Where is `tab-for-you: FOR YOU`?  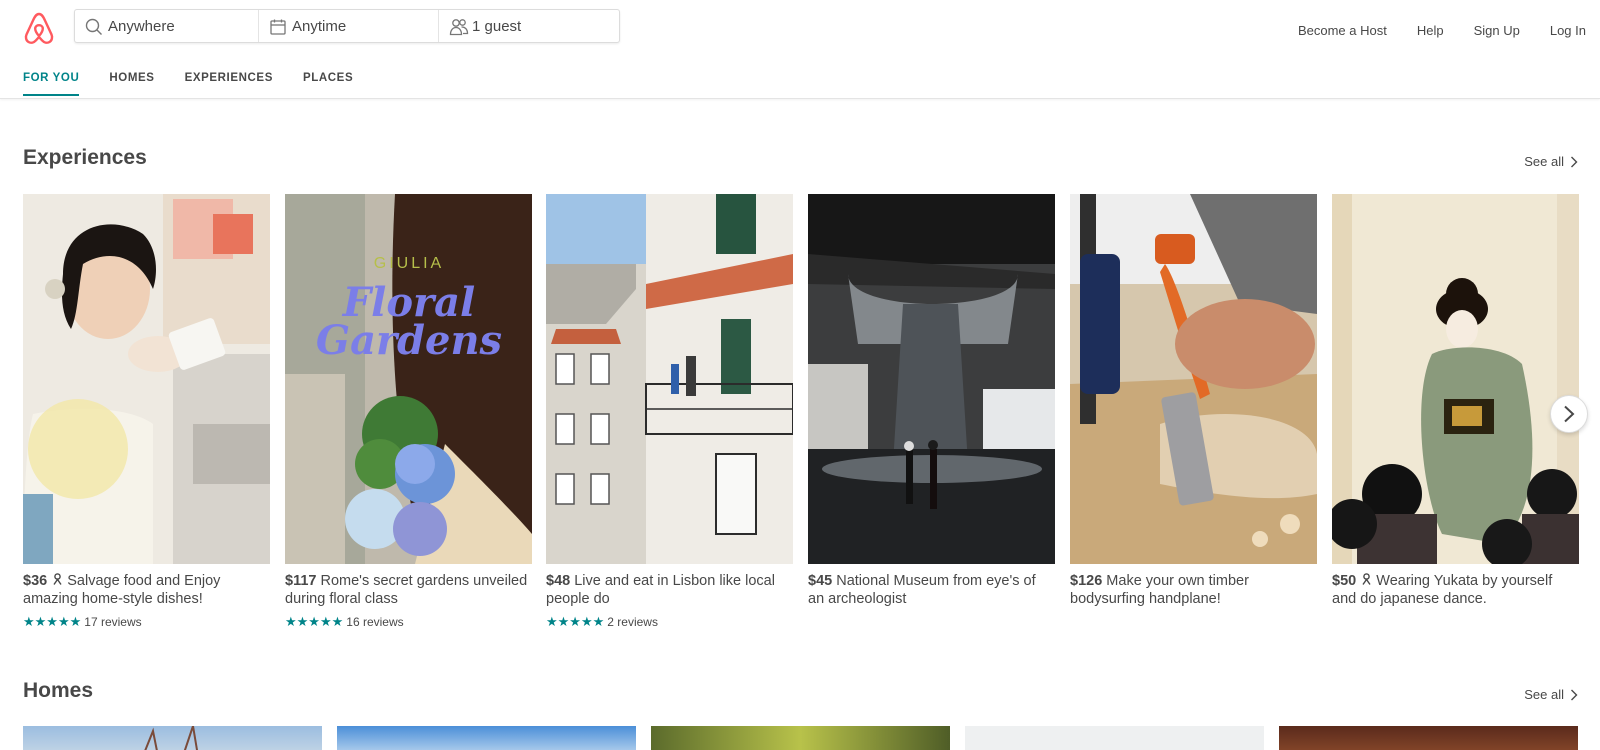
tab-for-you: FOR YOU is located at coordinates (51, 84).